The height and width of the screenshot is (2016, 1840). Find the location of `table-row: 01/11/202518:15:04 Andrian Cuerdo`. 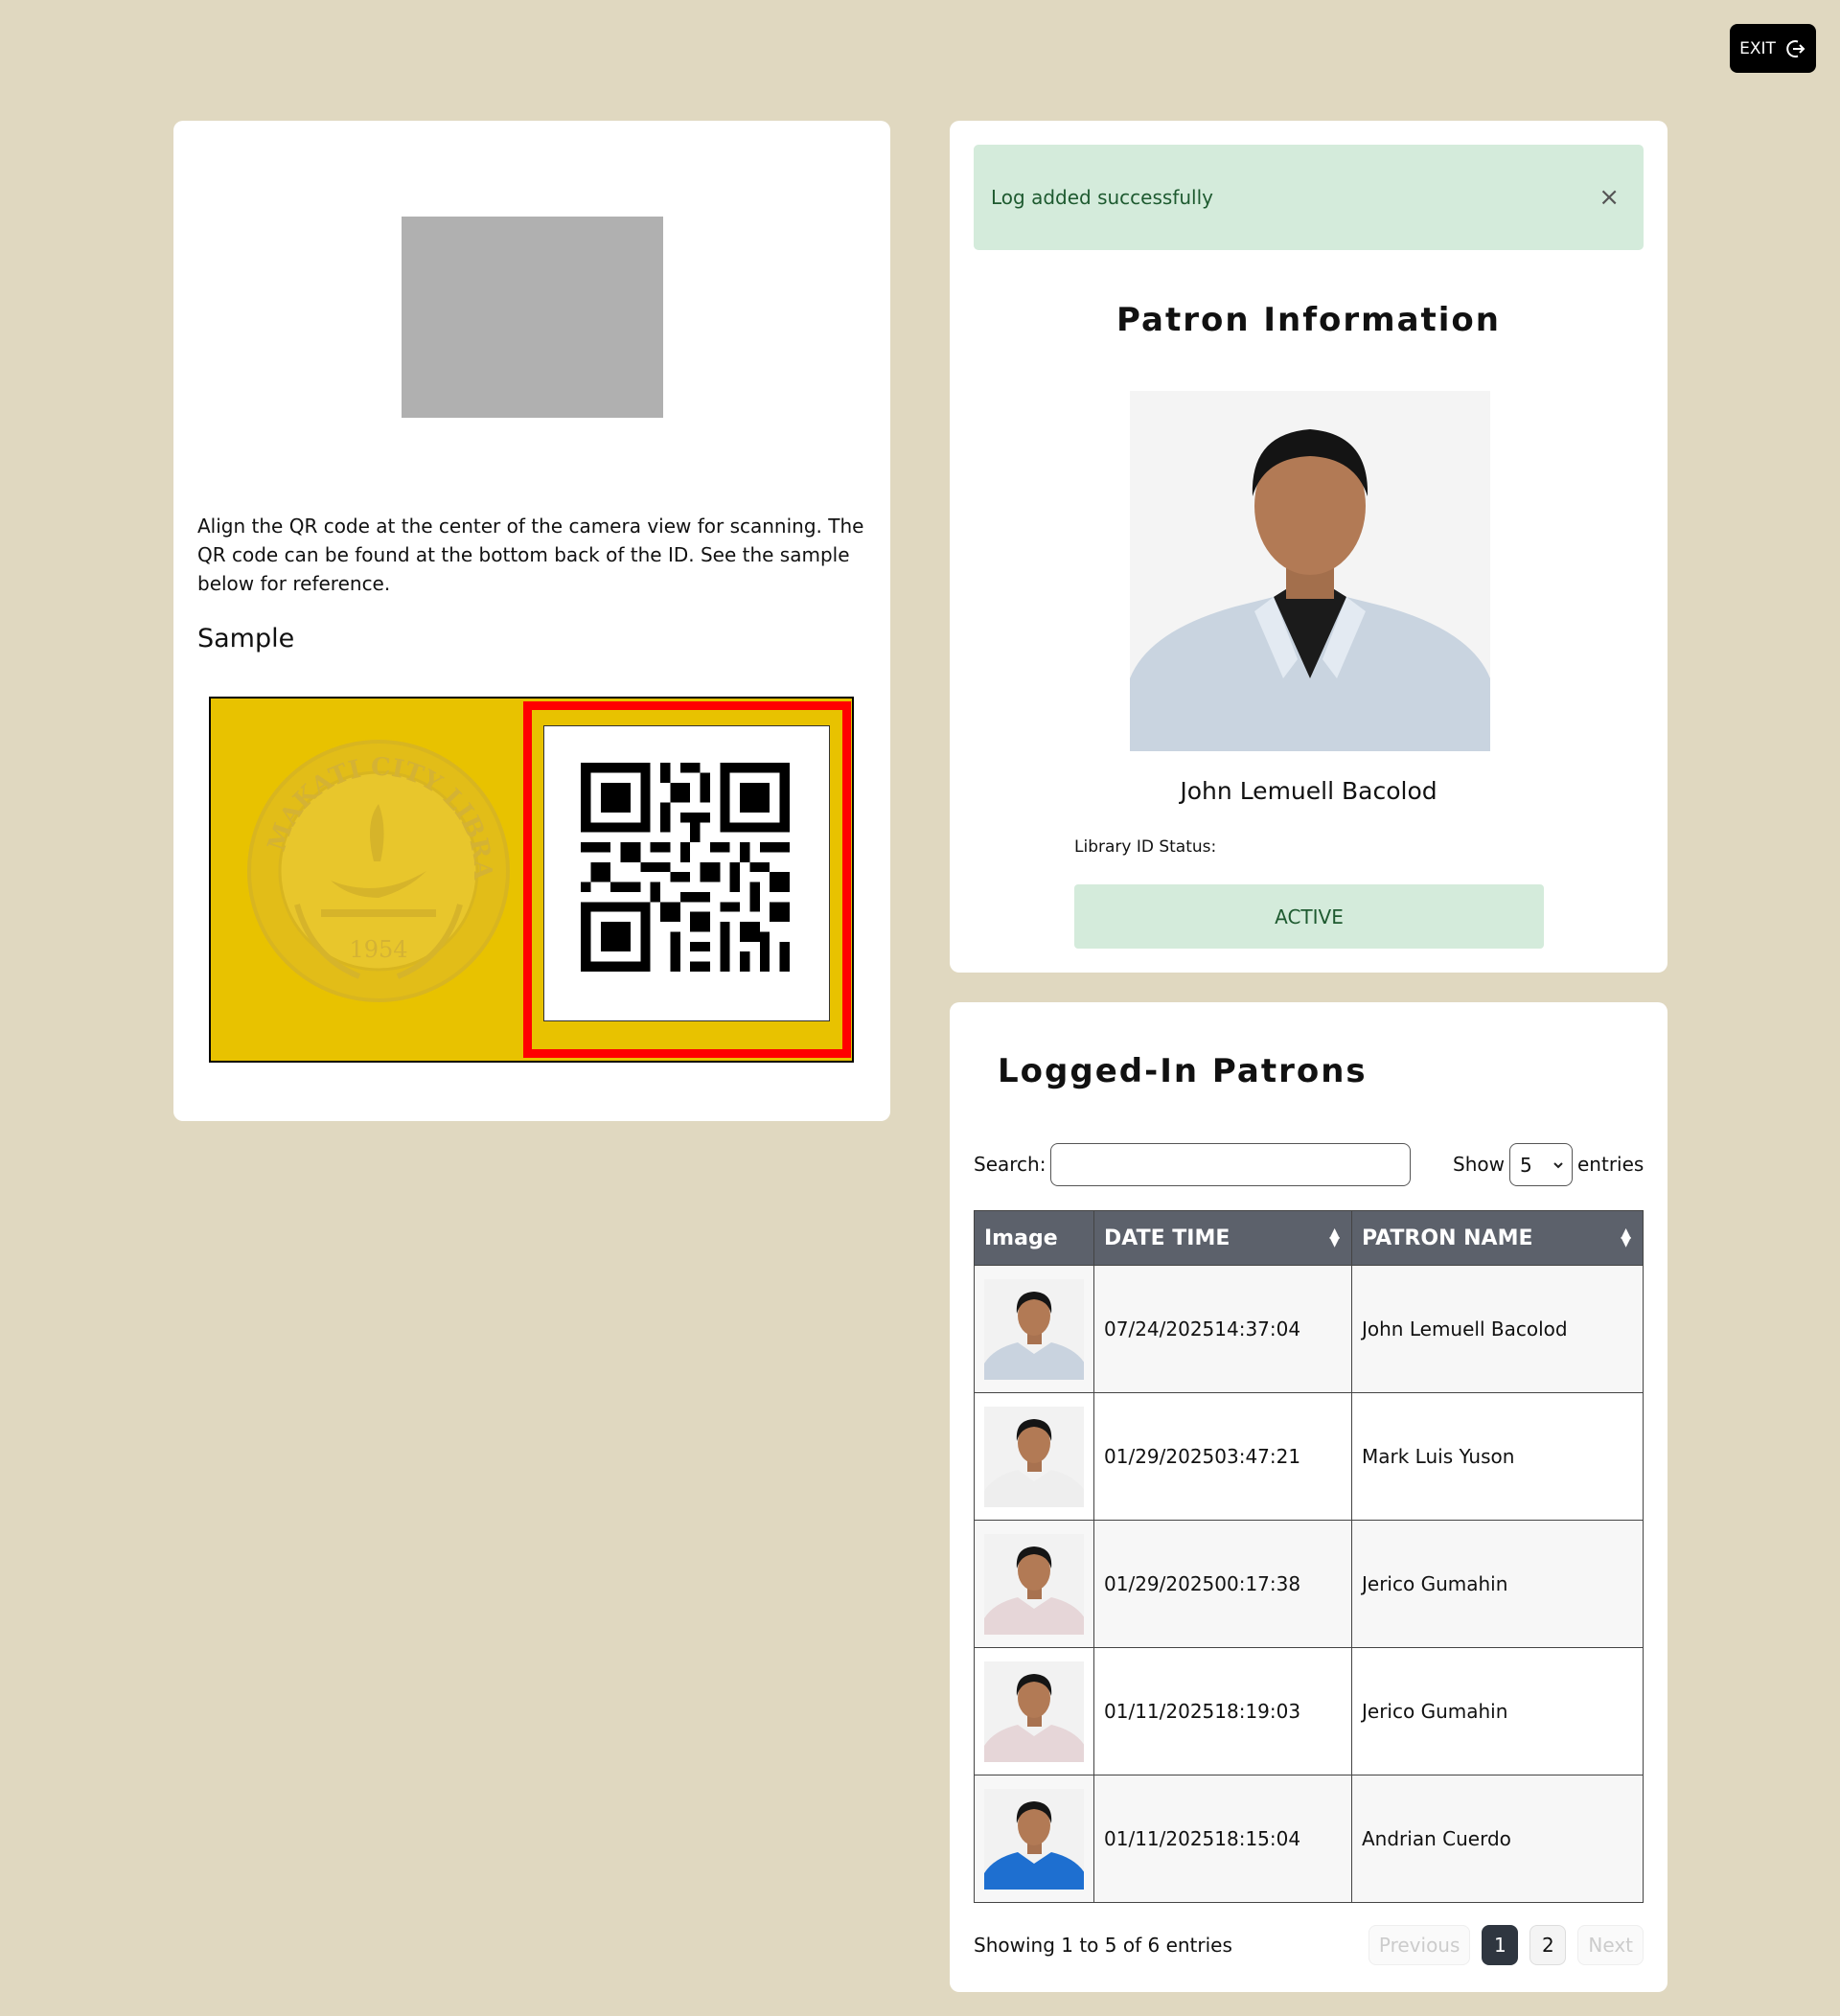

table-row: 01/11/202518:15:04 Andrian Cuerdo is located at coordinates (1309, 1839).